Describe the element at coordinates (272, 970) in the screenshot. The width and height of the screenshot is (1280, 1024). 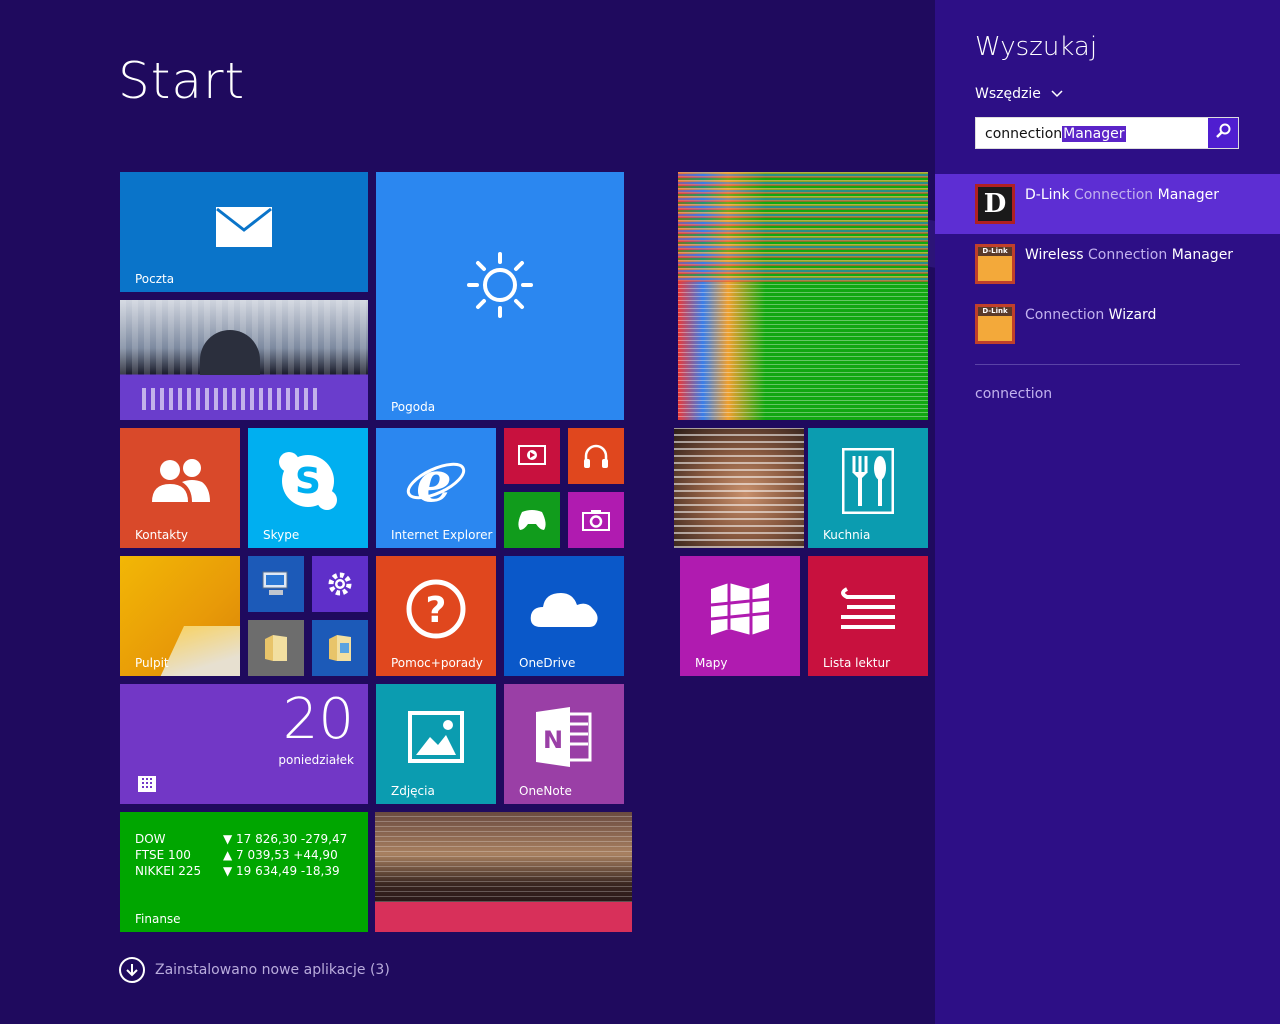
I see `new-apps-label: Zainstalowano nowe aplikacje (3)` at that location.